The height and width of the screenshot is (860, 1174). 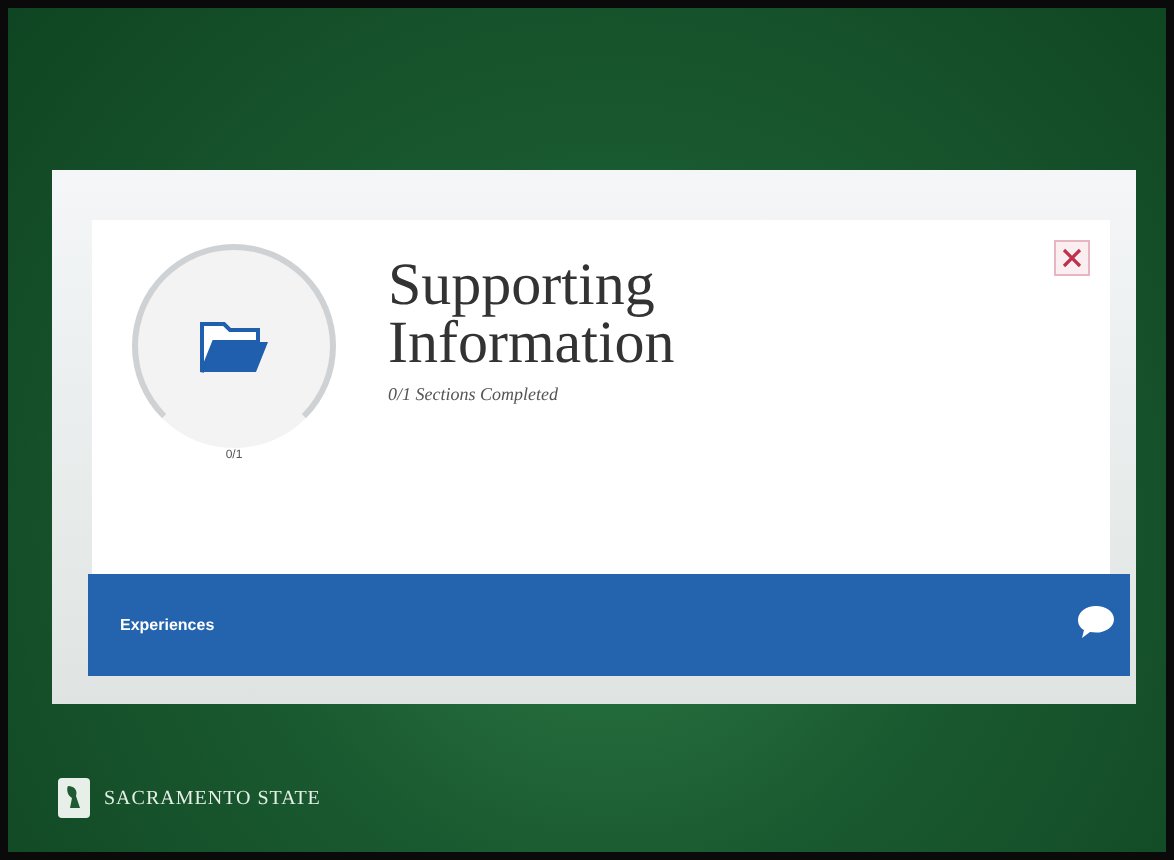 What do you see at coordinates (167, 625) in the screenshot?
I see `section-label: Experiences` at bounding box center [167, 625].